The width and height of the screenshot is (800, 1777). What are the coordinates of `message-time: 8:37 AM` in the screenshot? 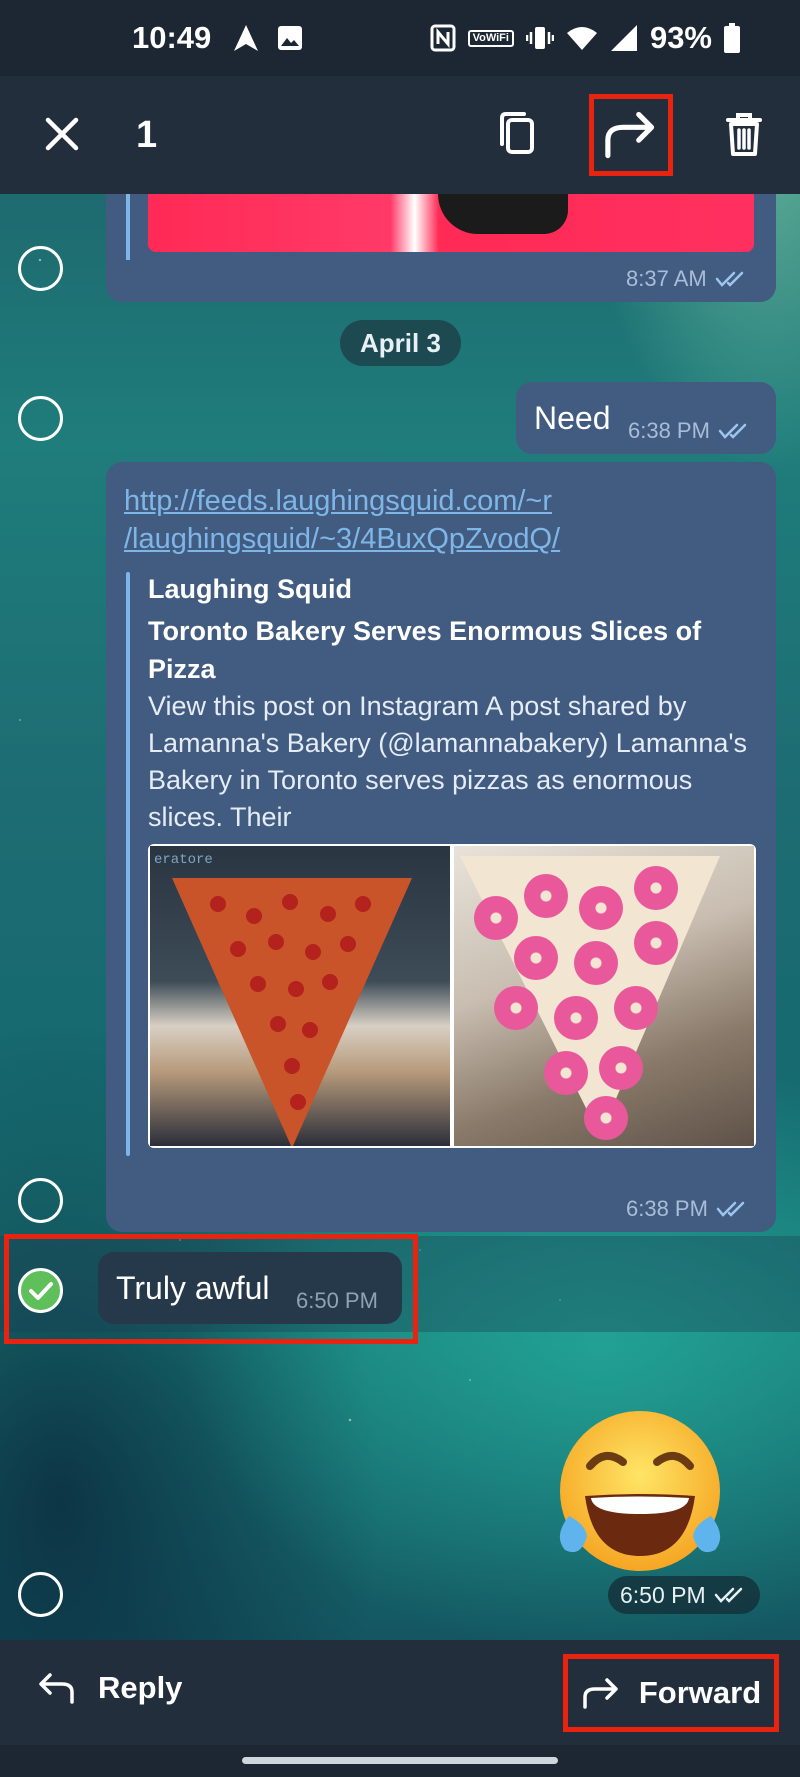 It's located at (666, 278).